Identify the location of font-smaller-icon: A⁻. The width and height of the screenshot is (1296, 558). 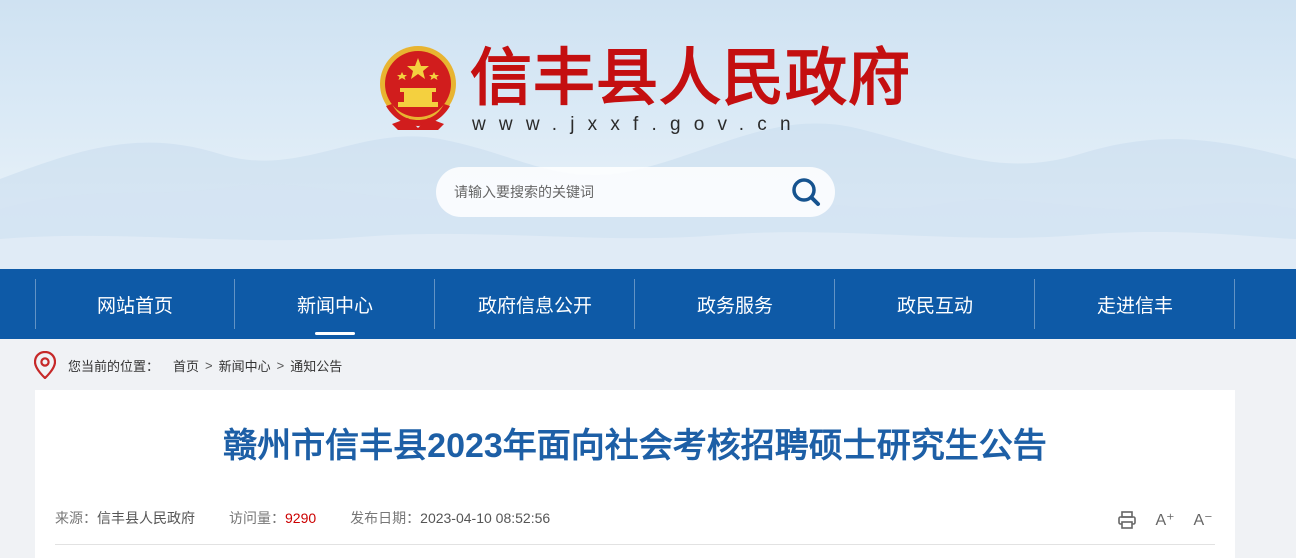
(1203, 520).